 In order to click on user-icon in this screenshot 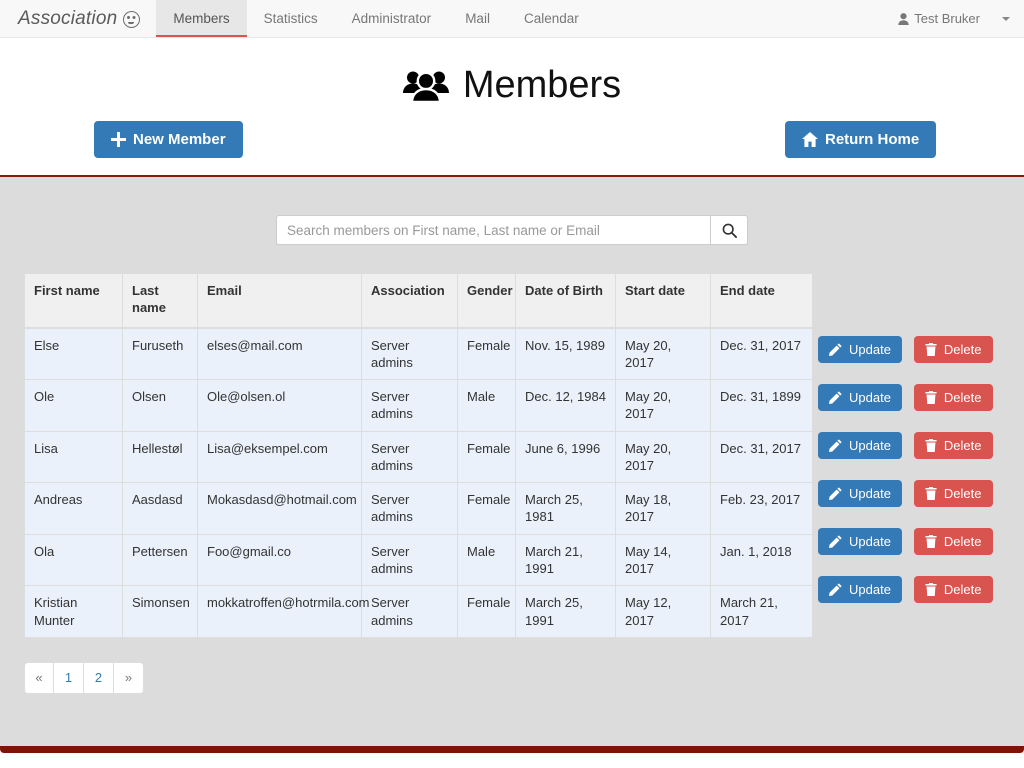, I will do `click(903, 18)`.